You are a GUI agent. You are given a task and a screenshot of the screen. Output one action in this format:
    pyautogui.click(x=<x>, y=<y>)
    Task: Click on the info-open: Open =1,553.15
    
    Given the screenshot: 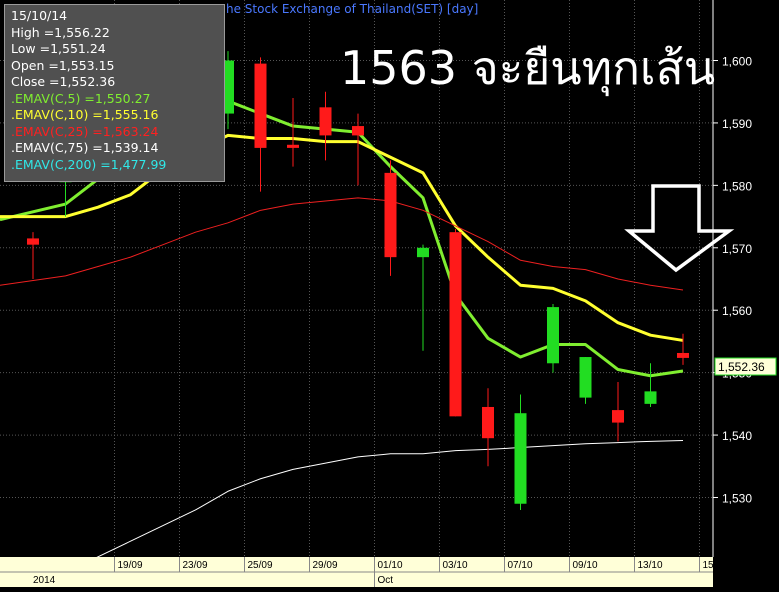 What is the action you would take?
    pyautogui.click(x=63, y=65)
    